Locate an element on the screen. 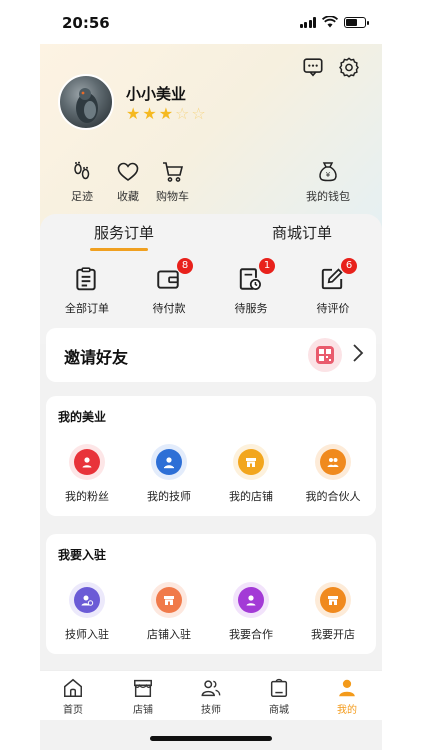 The image size is (422, 750). item-label: 我要合作 is located at coordinates (251, 634).